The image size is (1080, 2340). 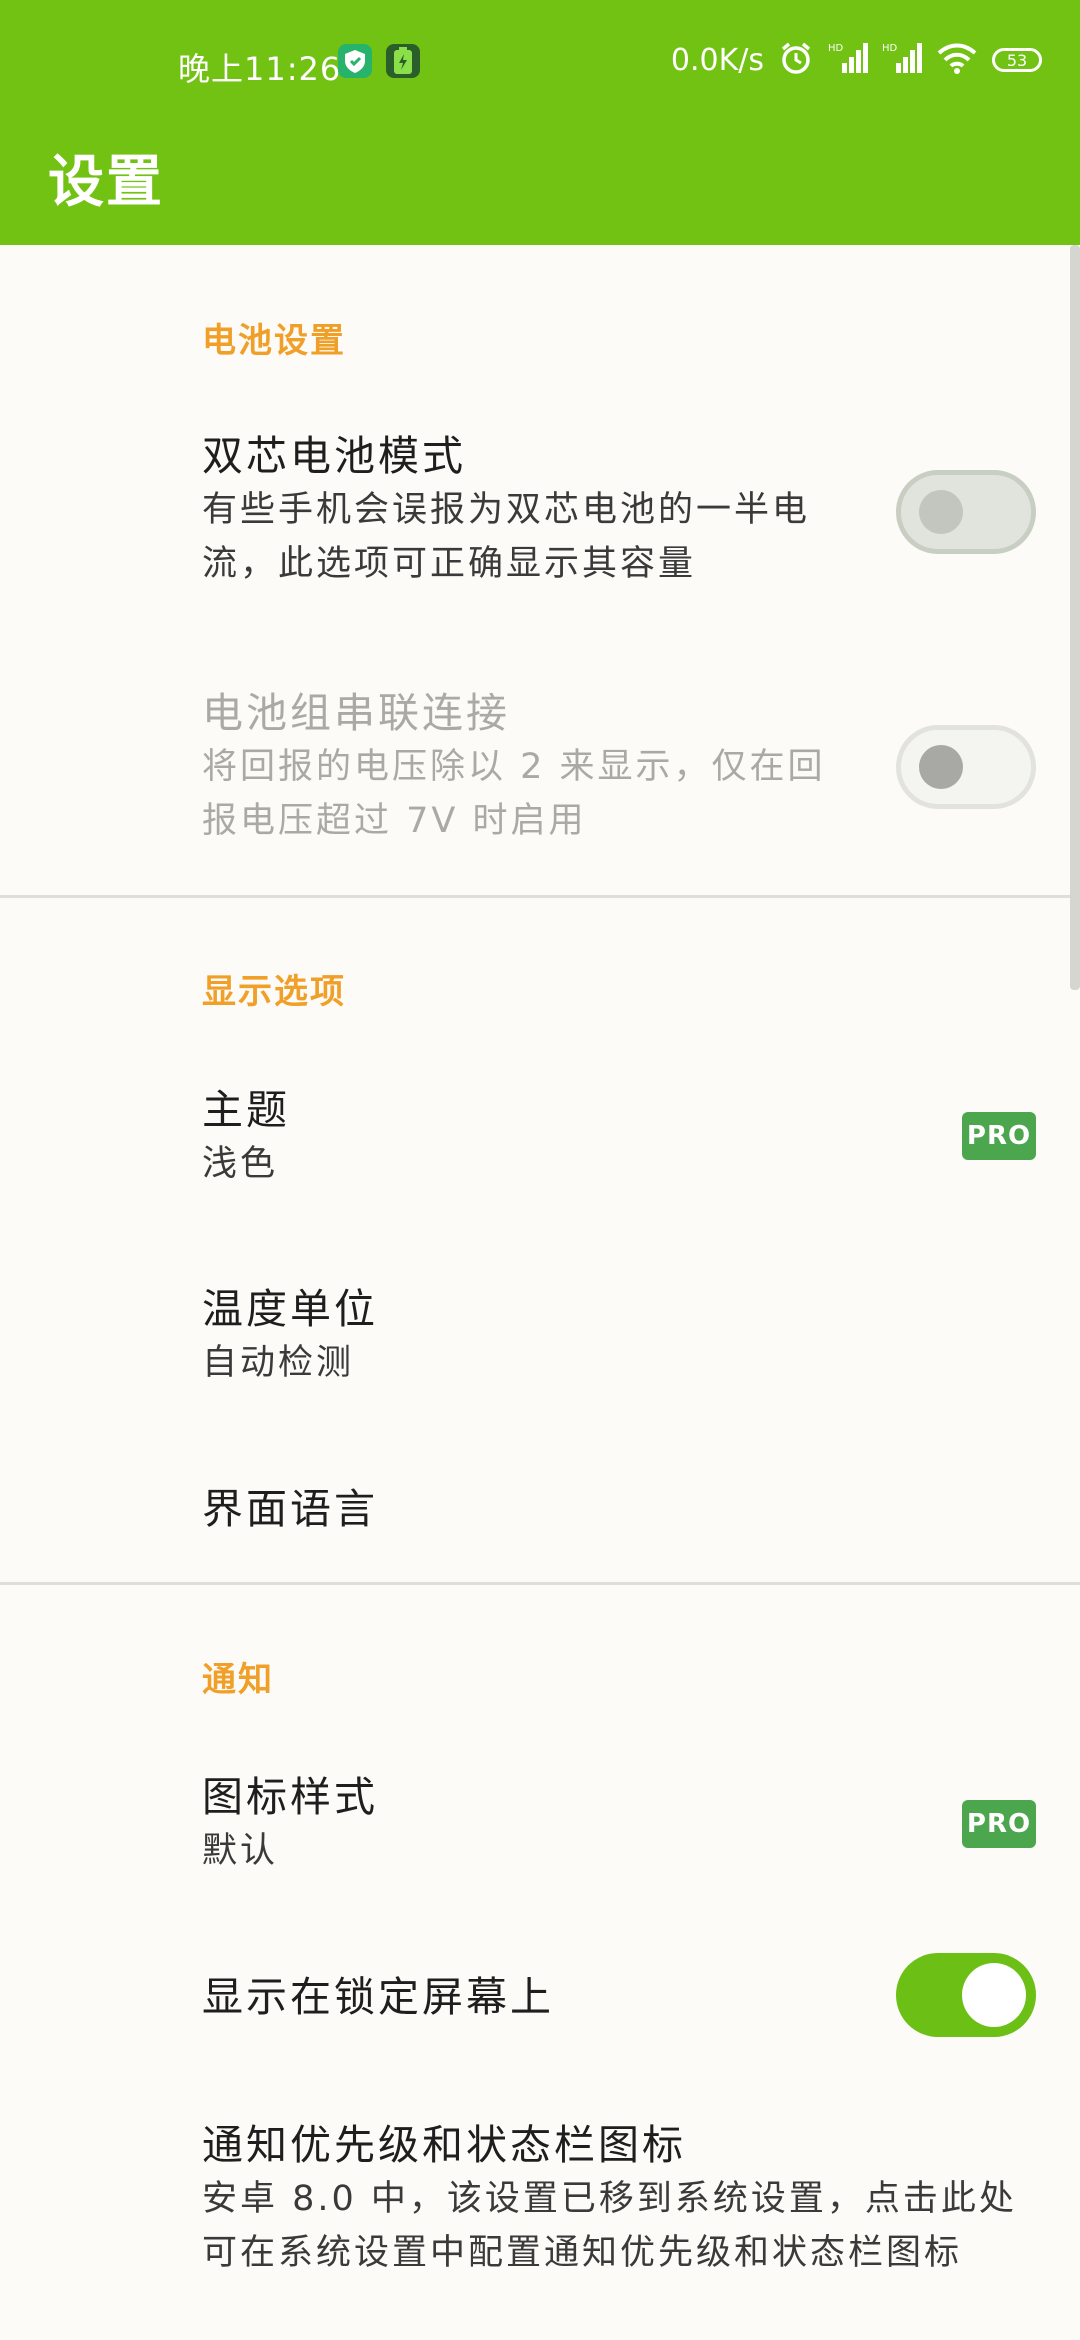 I want to click on wifi-icon, so click(x=957, y=60).